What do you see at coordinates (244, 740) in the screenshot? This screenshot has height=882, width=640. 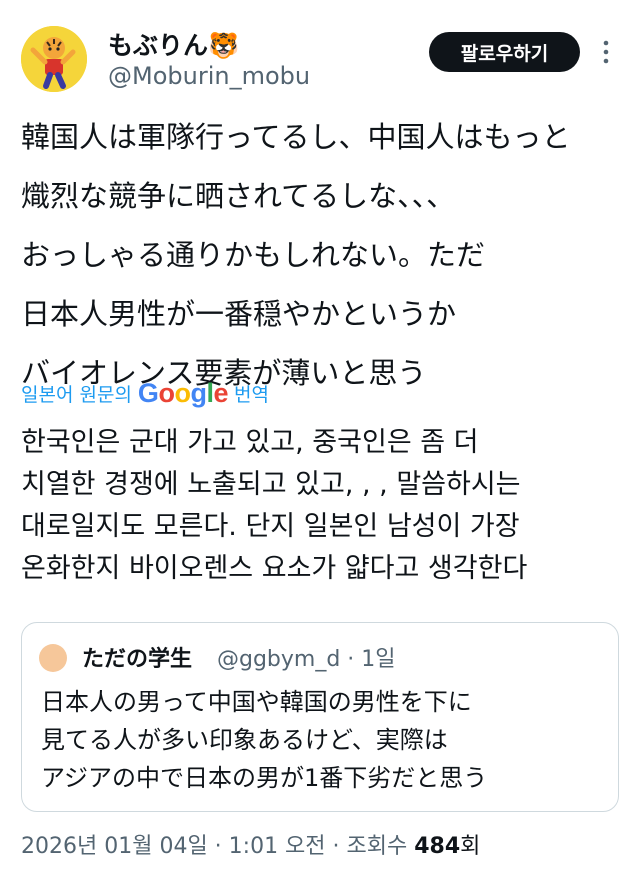 I see `quote-line: 見てる人が多い印象あるけど、実際は` at bounding box center [244, 740].